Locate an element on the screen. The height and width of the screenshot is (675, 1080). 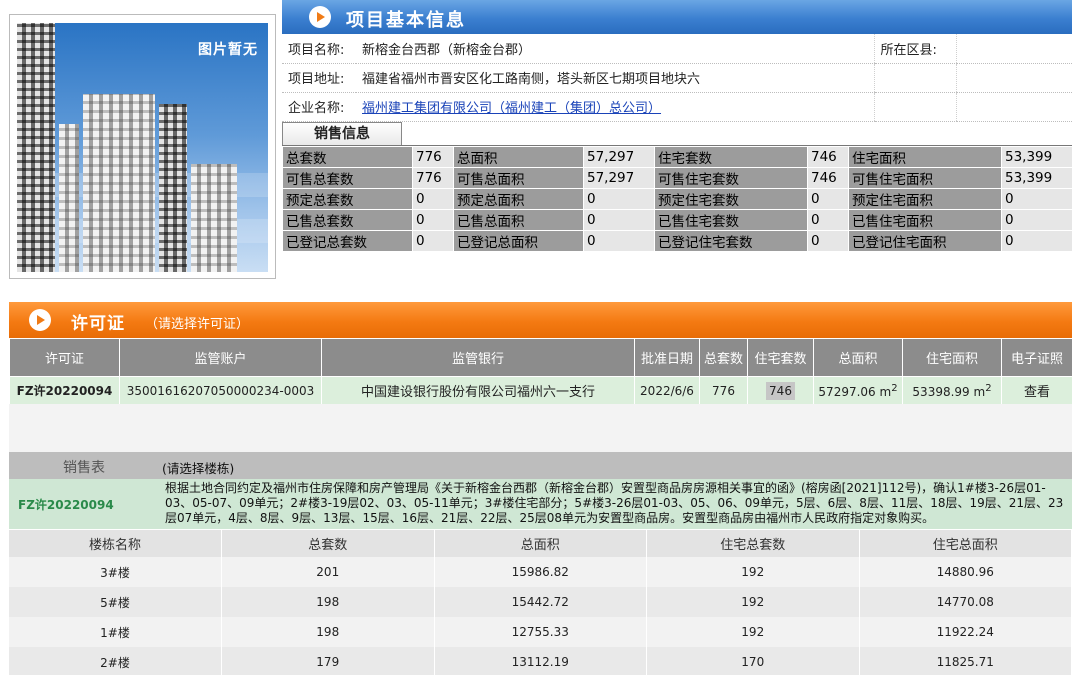
sales-info-label: 可售住宅面积 is located at coordinates (925, 178).